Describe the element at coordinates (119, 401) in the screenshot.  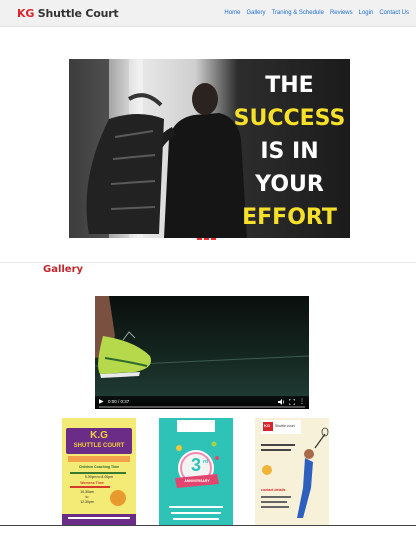
I see `video-time: 0:00 / 0:37` at that location.